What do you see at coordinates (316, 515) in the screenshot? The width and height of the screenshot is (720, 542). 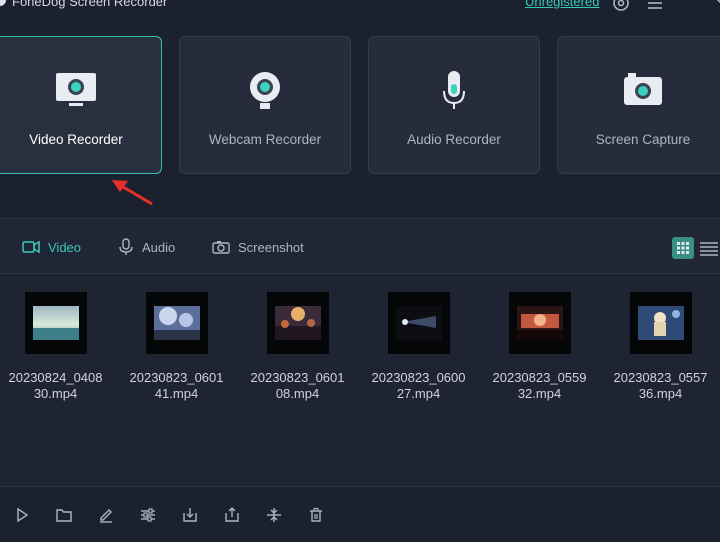 I see `trash-icon` at bounding box center [316, 515].